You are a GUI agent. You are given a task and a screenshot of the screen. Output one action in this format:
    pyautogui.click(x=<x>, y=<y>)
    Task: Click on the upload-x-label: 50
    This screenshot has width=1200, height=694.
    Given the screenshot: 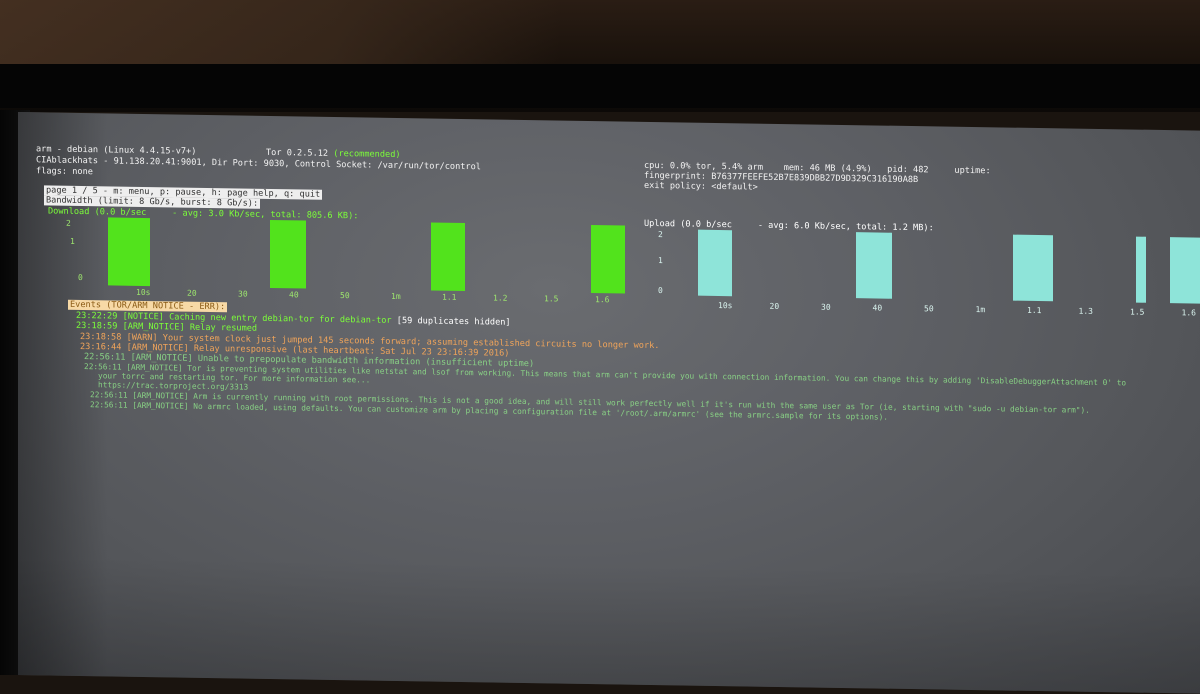 What is the action you would take?
    pyautogui.click(x=929, y=309)
    